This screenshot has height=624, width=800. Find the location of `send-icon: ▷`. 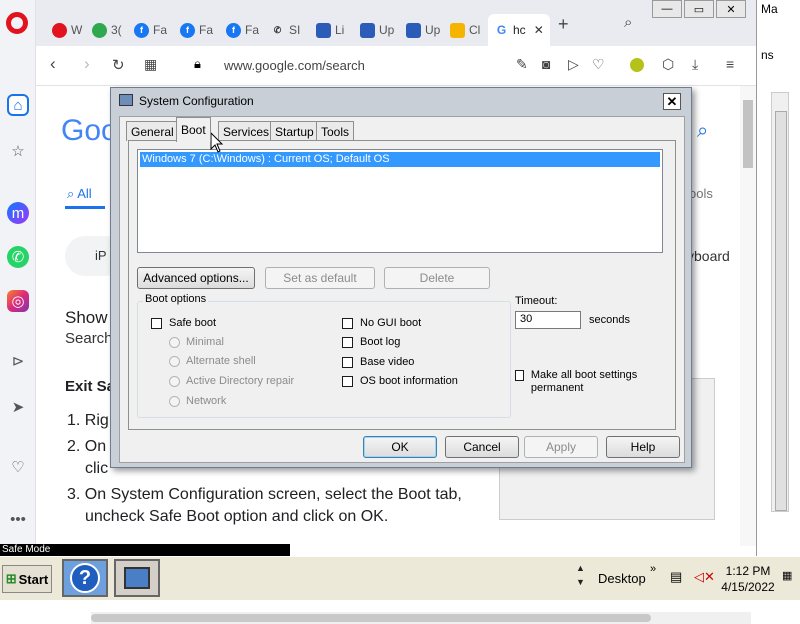

send-icon: ▷ is located at coordinates (573, 64).